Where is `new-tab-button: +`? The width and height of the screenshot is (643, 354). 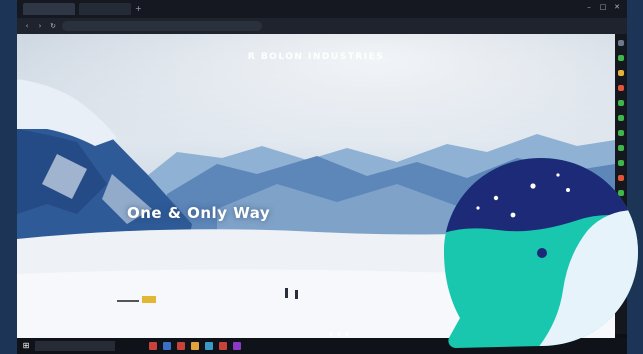
new-tab-button: + is located at coordinates (138, 9).